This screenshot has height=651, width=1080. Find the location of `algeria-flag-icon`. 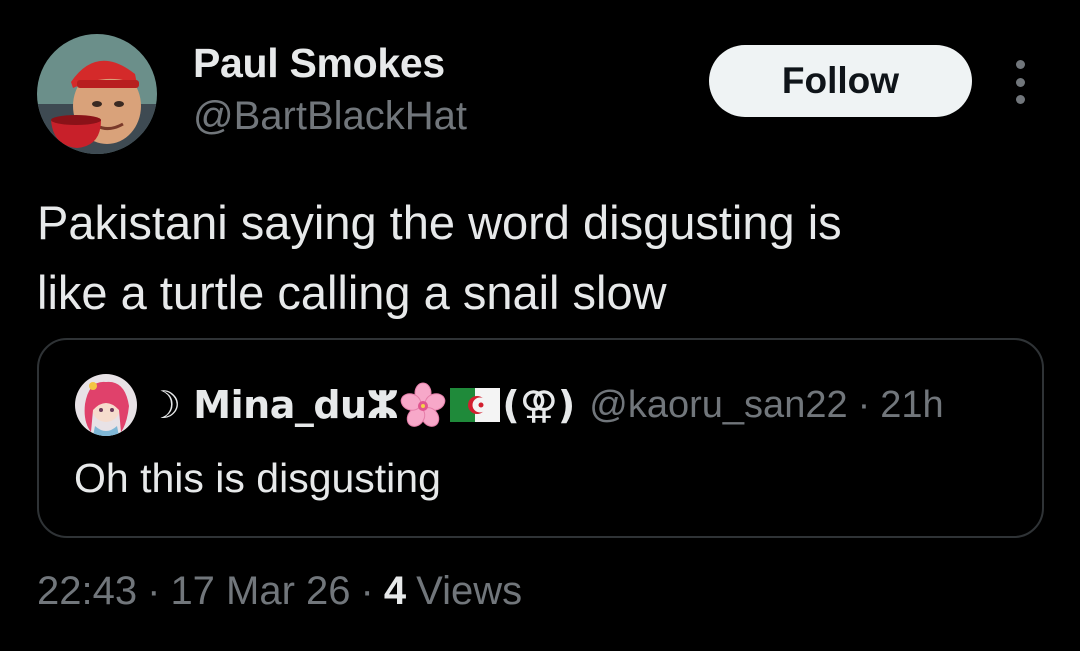

algeria-flag-icon is located at coordinates (475, 405).